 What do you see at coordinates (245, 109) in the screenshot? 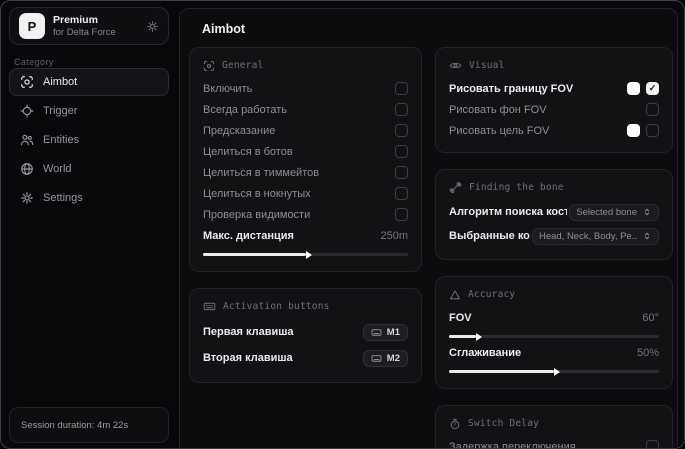
I see `toggle-label: Всегда работать` at bounding box center [245, 109].